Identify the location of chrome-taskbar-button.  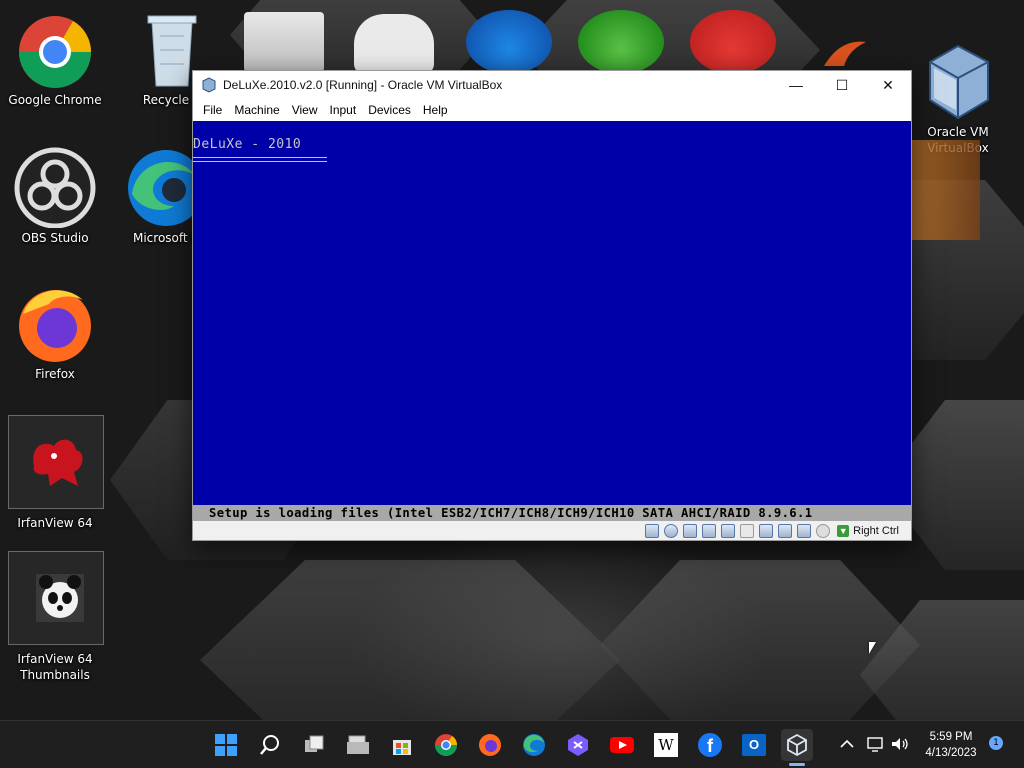
(446, 745).